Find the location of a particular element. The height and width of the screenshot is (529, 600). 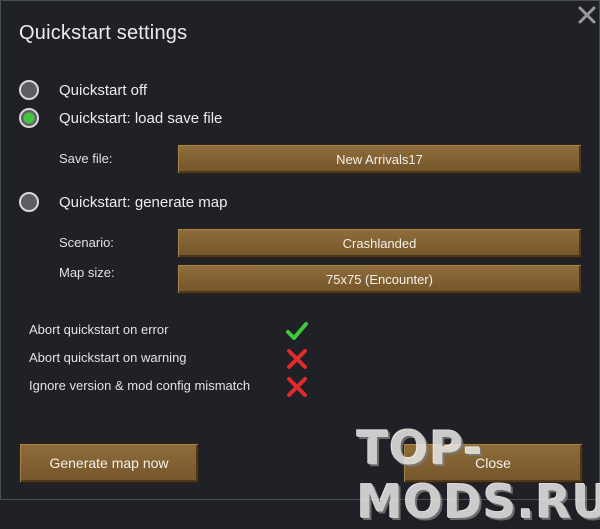

radio-generate-map: Quickstart: generate map is located at coordinates (123, 202).